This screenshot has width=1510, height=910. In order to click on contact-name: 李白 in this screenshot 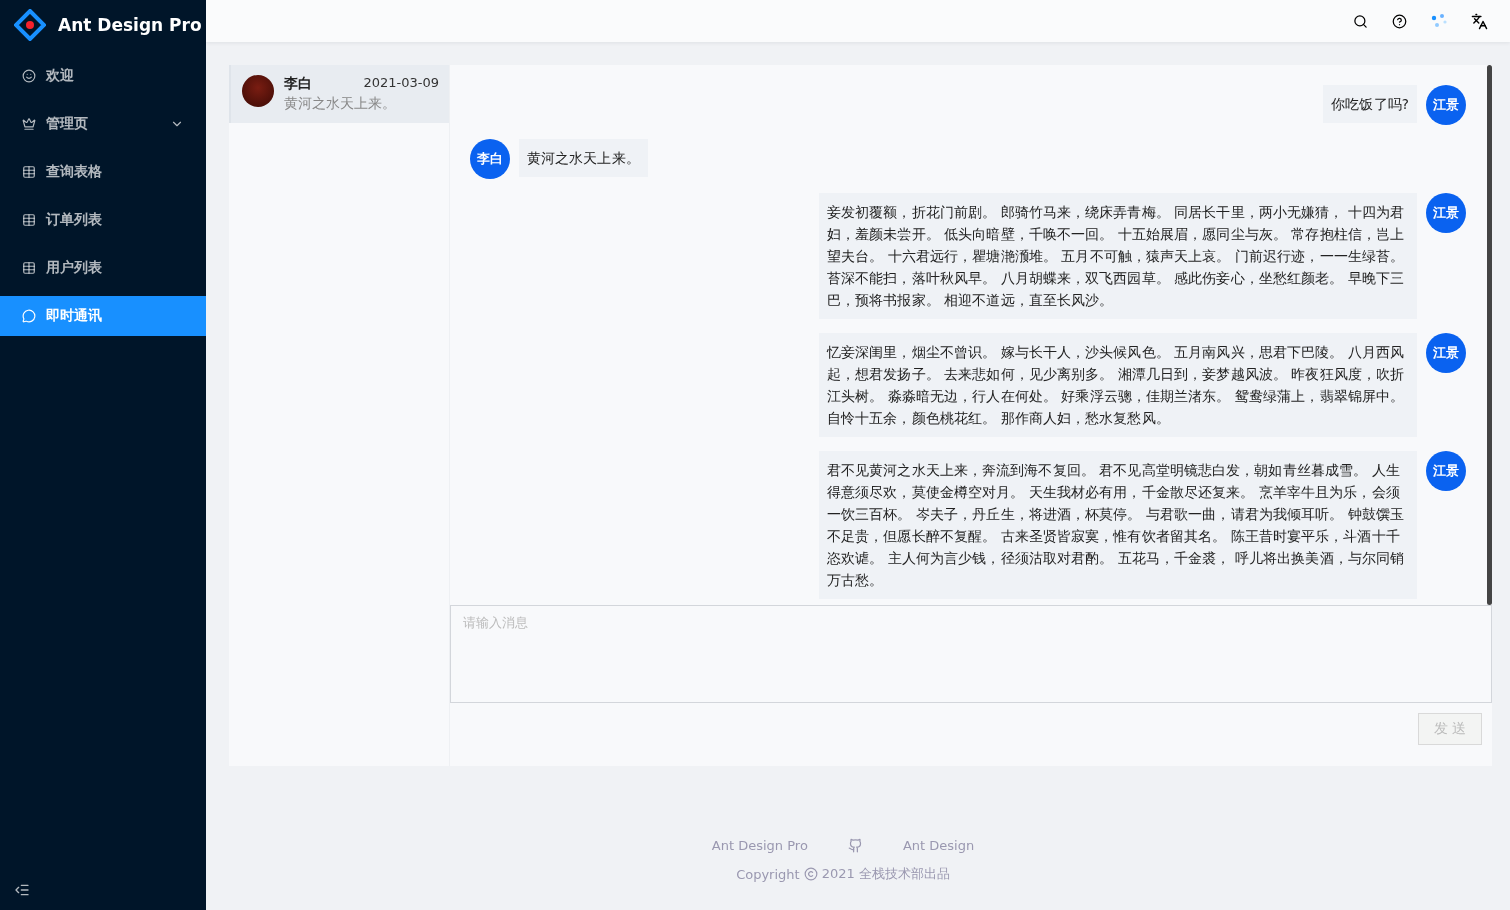, I will do `click(298, 84)`.